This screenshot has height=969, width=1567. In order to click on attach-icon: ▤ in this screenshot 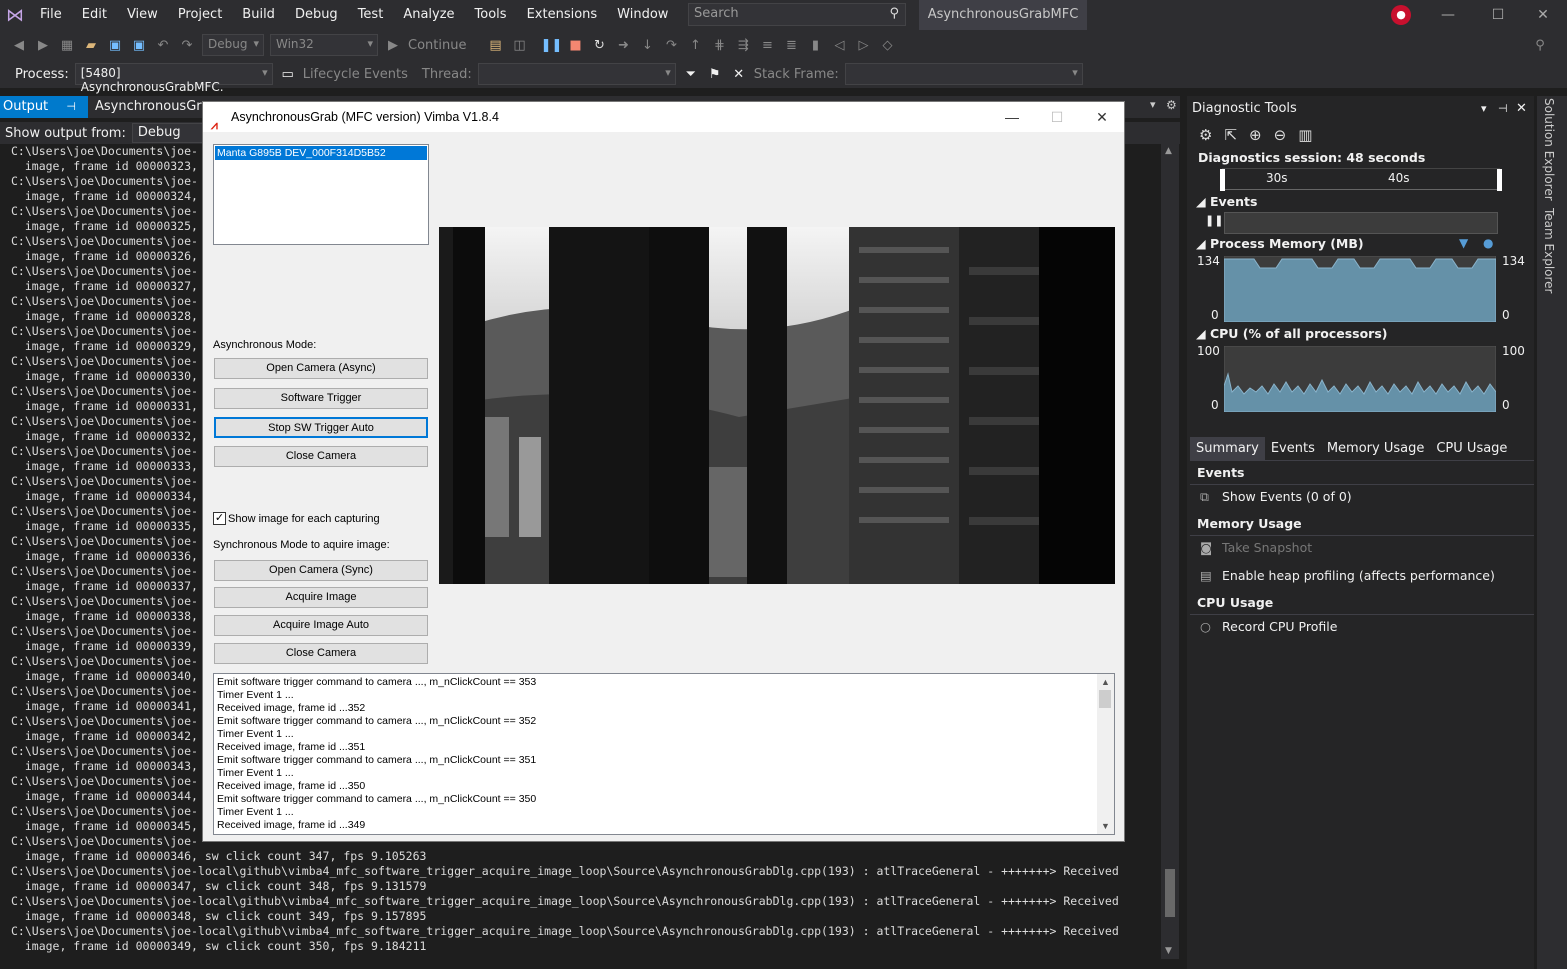, I will do `click(495, 45)`.